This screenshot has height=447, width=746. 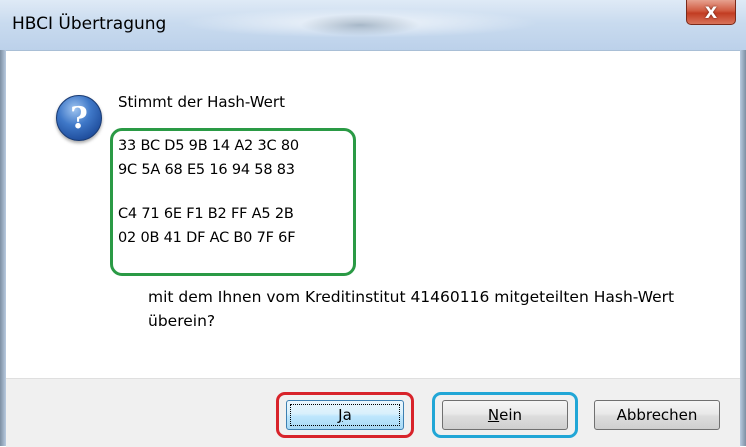 I want to click on question-icon: ?, so click(x=79, y=118).